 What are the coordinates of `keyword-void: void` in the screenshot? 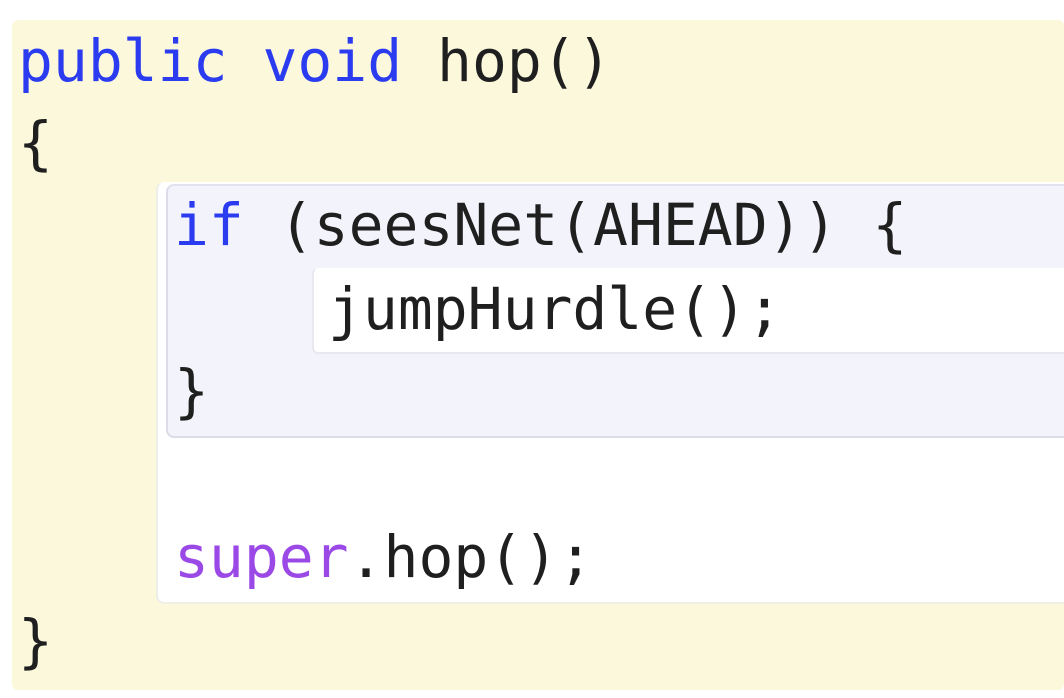 It's located at (332, 61).